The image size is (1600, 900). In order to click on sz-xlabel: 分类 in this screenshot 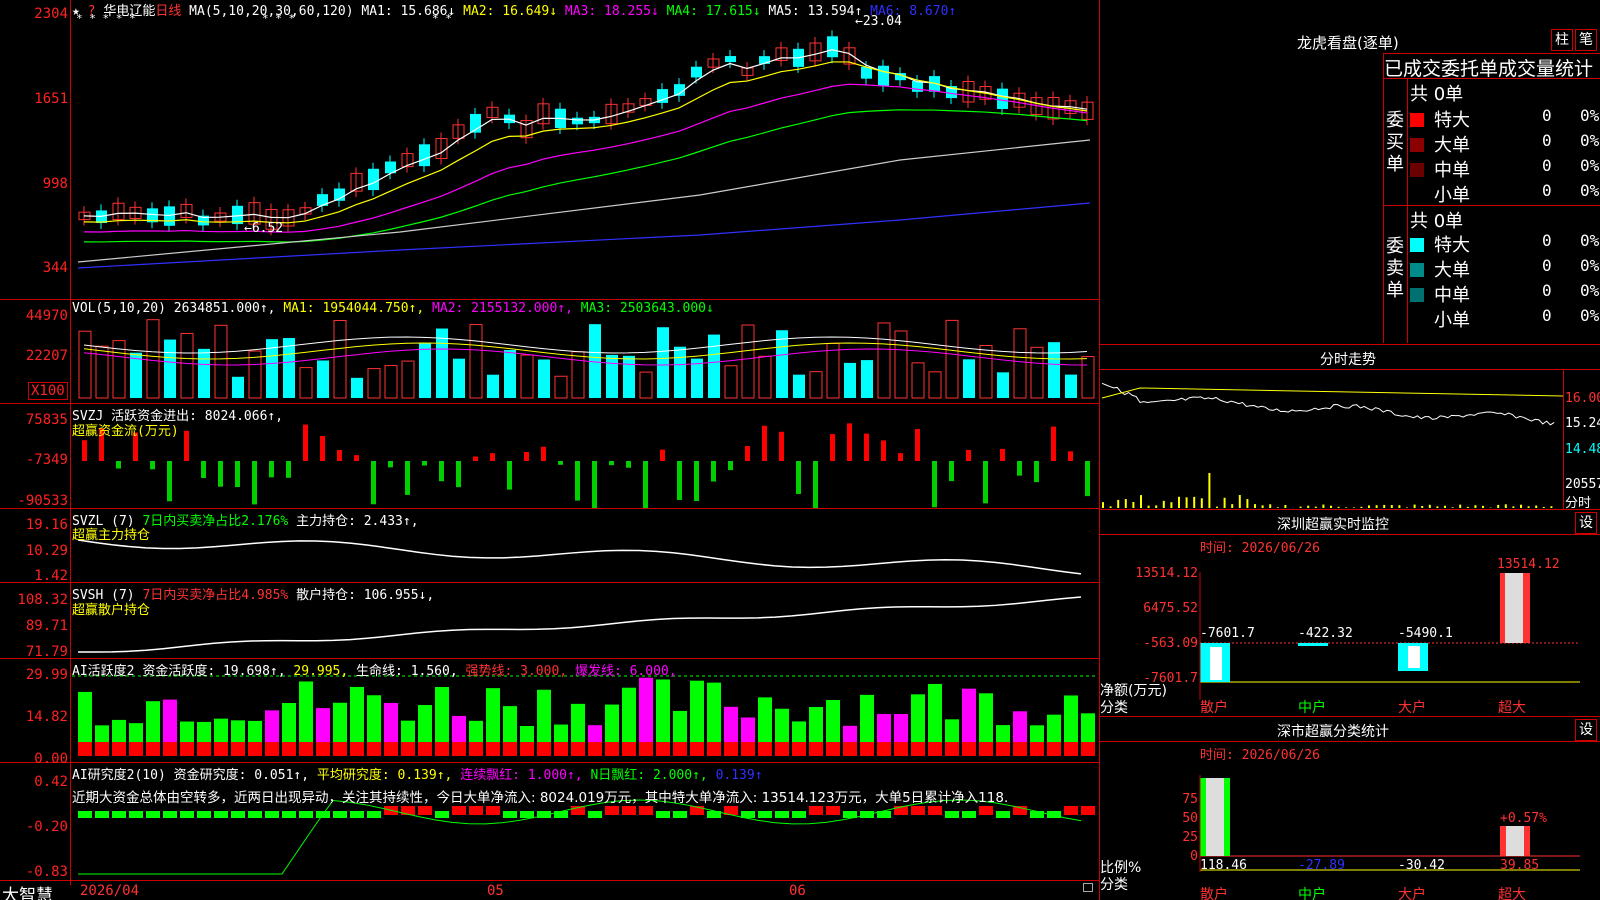, I will do `click(1114, 708)`.